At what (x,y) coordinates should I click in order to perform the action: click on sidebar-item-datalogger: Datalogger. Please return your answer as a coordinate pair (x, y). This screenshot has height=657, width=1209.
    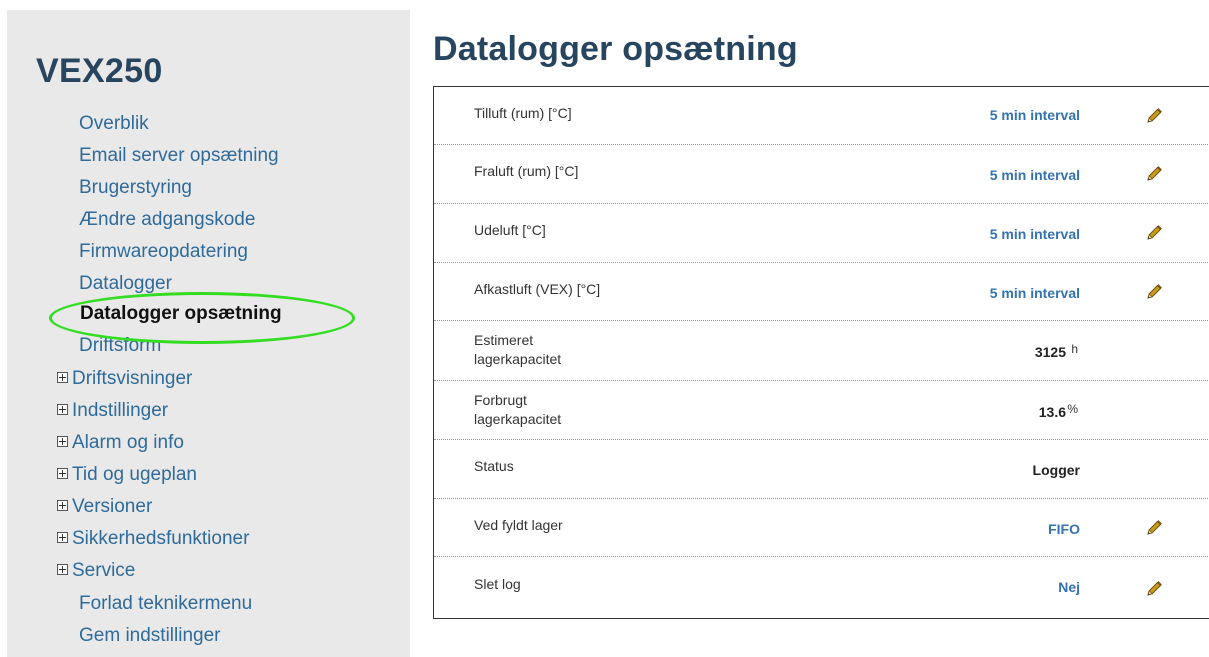
    Looking at the image, I should click on (125, 284).